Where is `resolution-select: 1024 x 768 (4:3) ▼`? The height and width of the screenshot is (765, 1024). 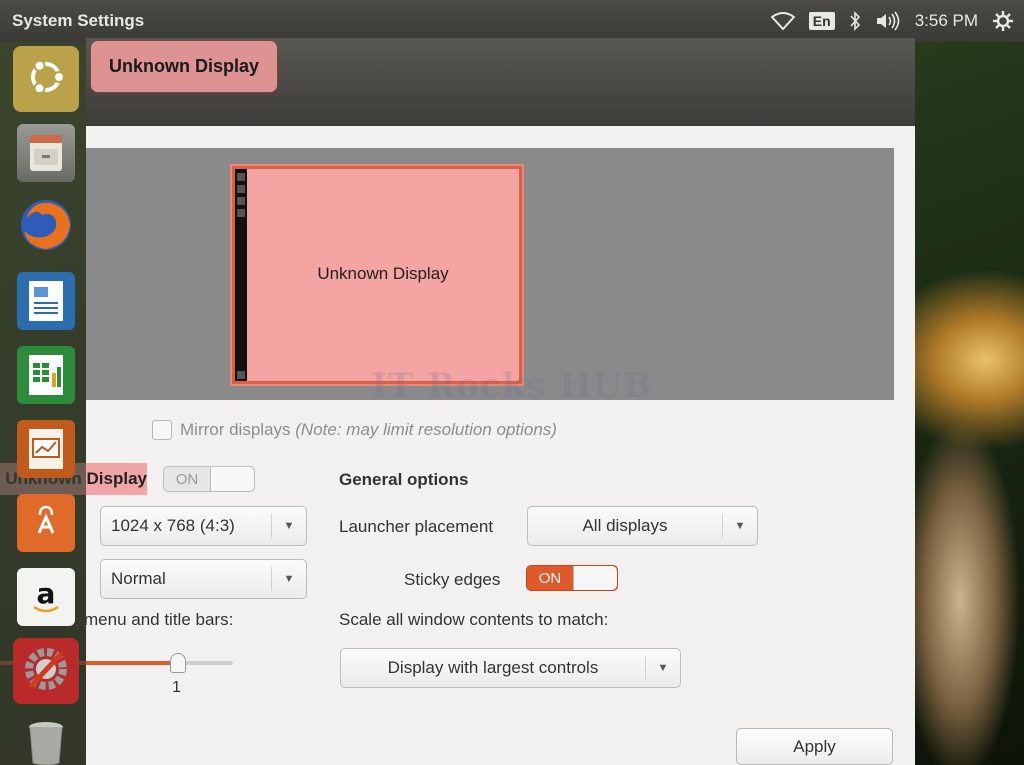
resolution-select: 1024 x 768 (4:3) ▼ is located at coordinates (203, 526).